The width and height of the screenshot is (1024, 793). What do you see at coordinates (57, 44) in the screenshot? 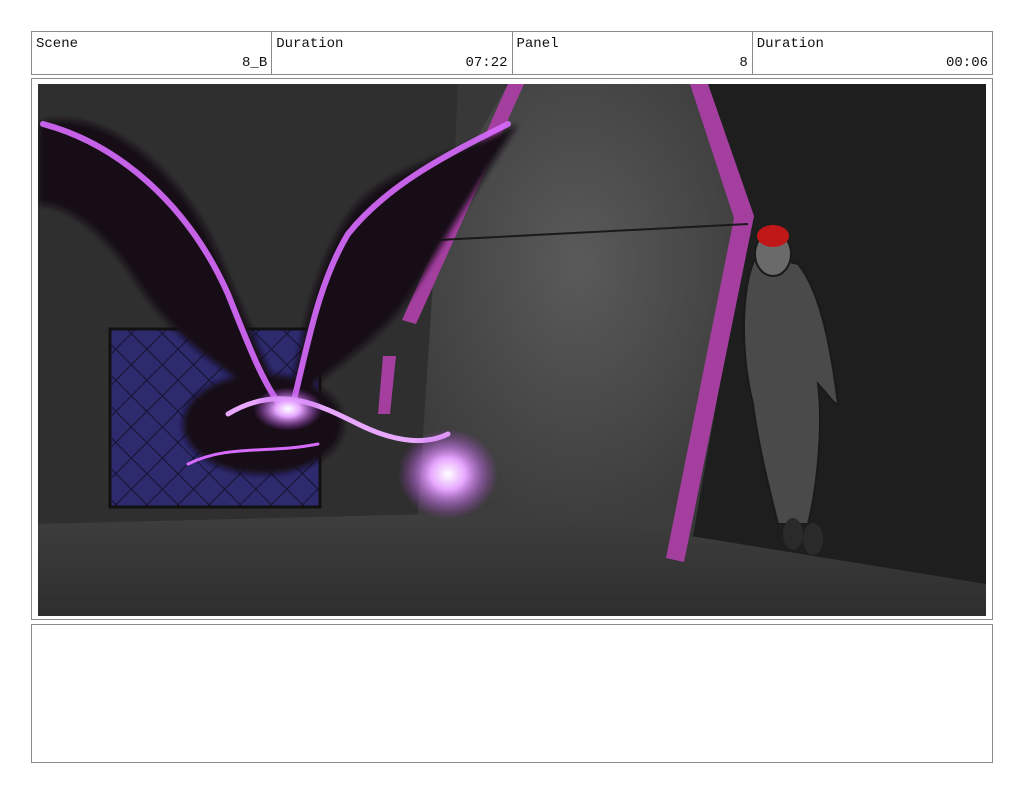
I see `scene-label: Scene` at bounding box center [57, 44].